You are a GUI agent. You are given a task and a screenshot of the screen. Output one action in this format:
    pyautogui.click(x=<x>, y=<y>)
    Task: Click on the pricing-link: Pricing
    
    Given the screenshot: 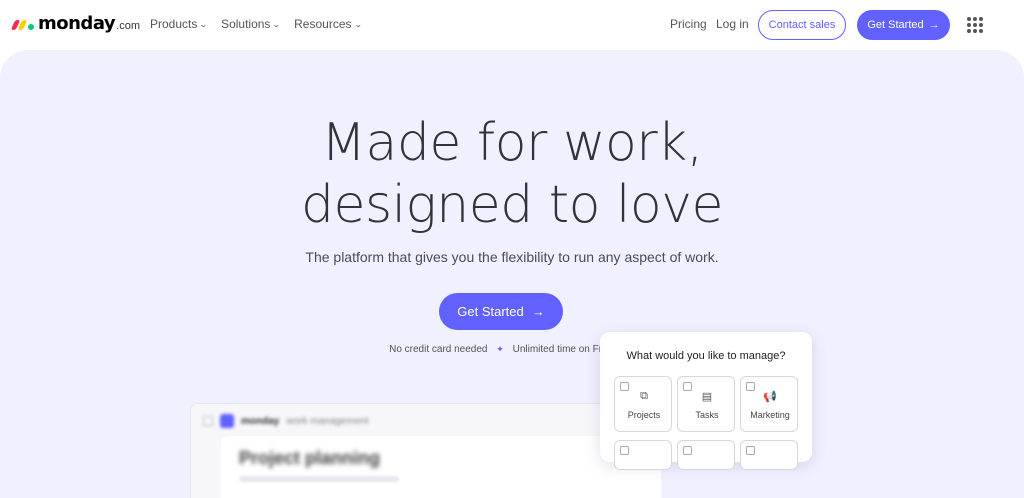 What is the action you would take?
    pyautogui.click(x=688, y=24)
    